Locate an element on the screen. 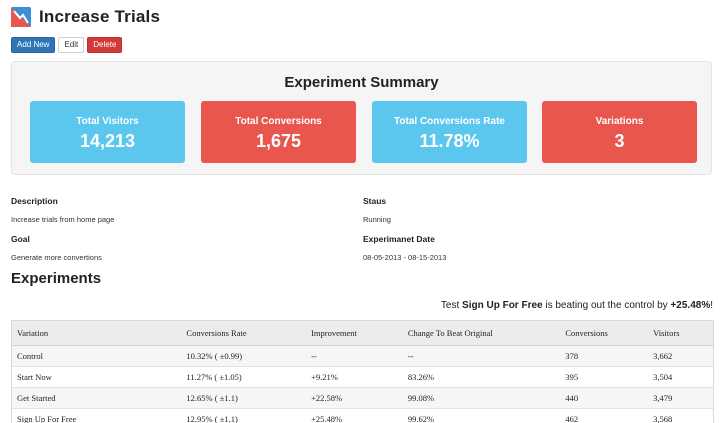 The image size is (723, 423). table-cell: 83.26% is located at coordinates (481, 377).